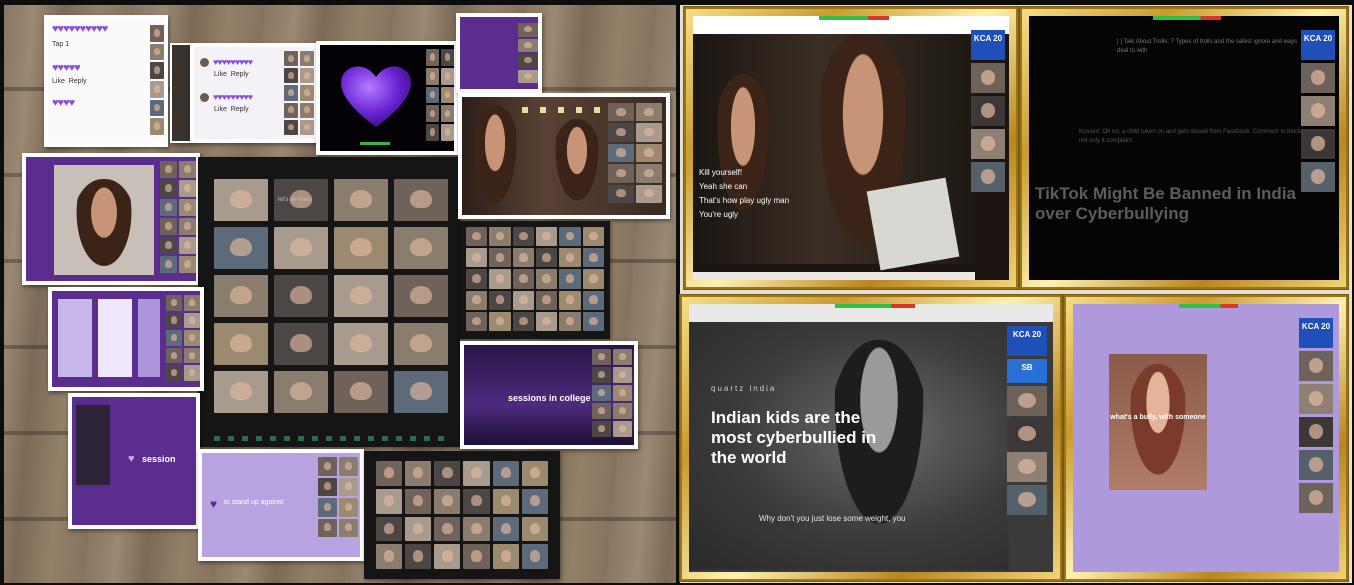 The image size is (1354, 585). I want to click on publisher-brand: quartz india, so click(744, 388).